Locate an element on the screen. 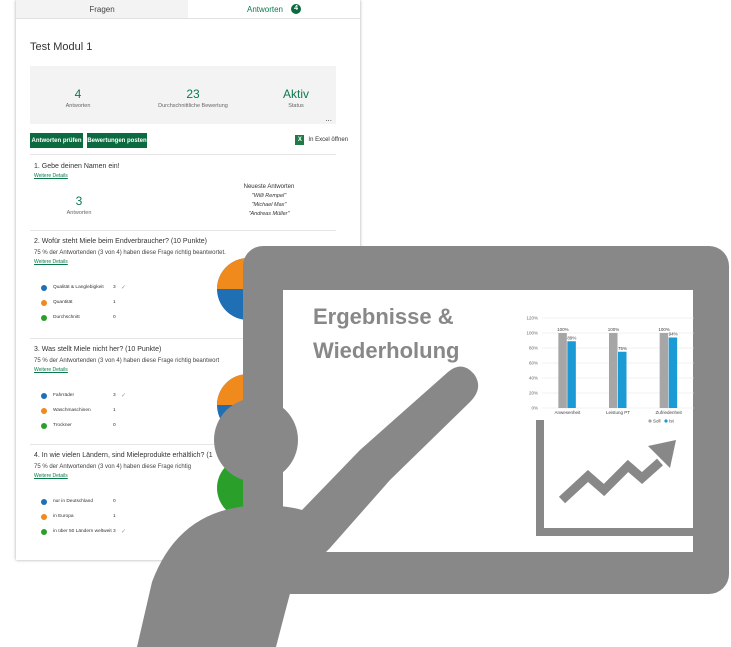  y-tick-label: 40% is located at coordinates (533, 378).